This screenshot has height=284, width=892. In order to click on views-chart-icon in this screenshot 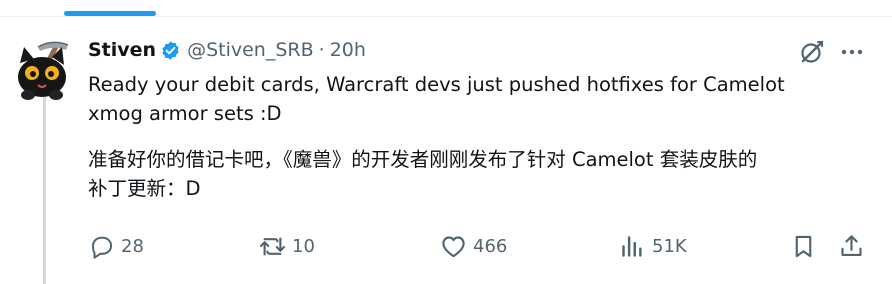, I will do `click(632, 246)`.